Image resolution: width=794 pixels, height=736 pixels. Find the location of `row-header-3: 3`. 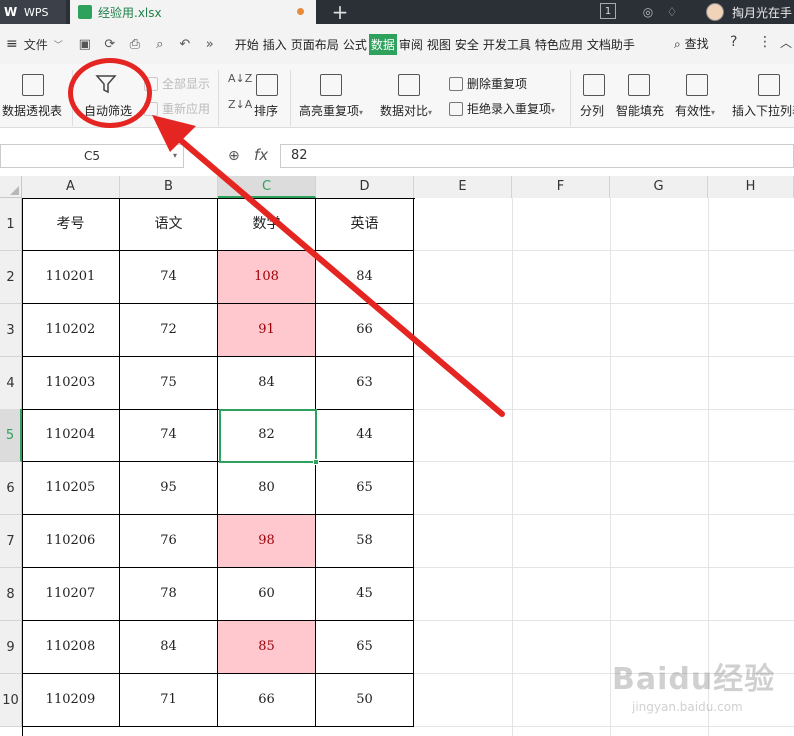

row-header-3: 3 is located at coordinates (11, 330).